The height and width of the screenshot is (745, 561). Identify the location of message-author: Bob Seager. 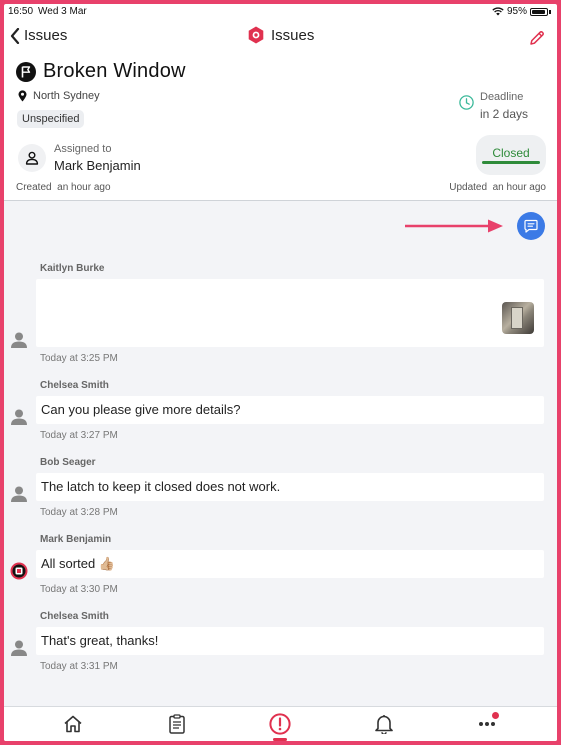
(68, 462).